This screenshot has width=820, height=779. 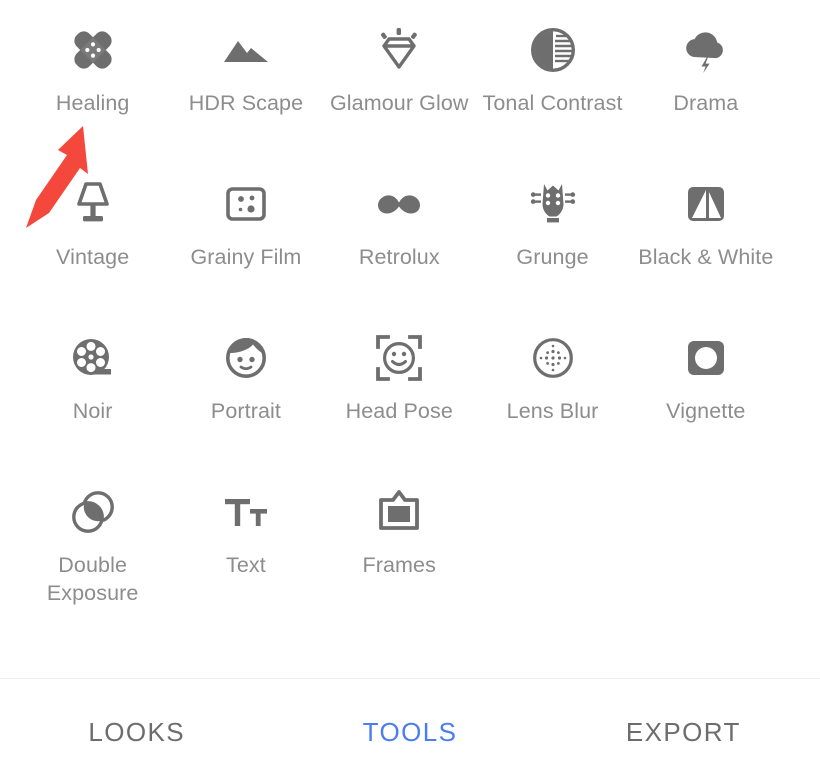 I want to click on tool-item-text: Text, so click(x=245, y=539).